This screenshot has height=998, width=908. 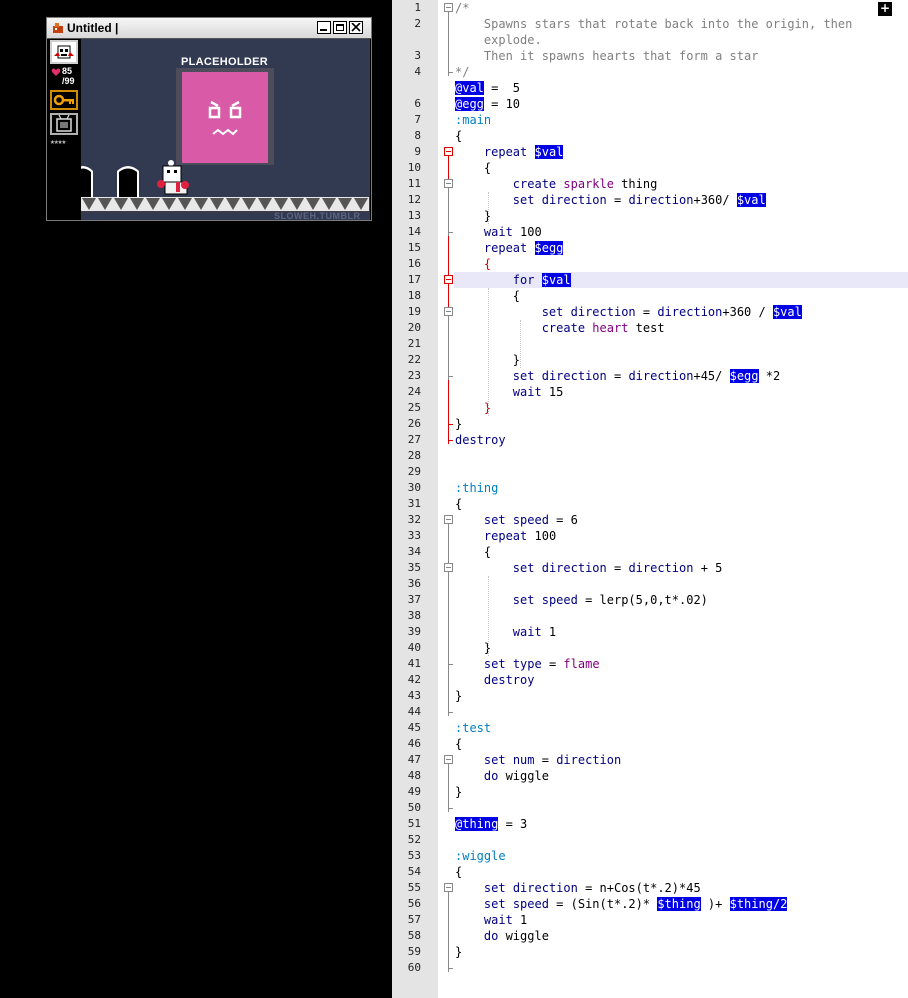 I want to click on portrait-icon, so click(x=64, y=52).